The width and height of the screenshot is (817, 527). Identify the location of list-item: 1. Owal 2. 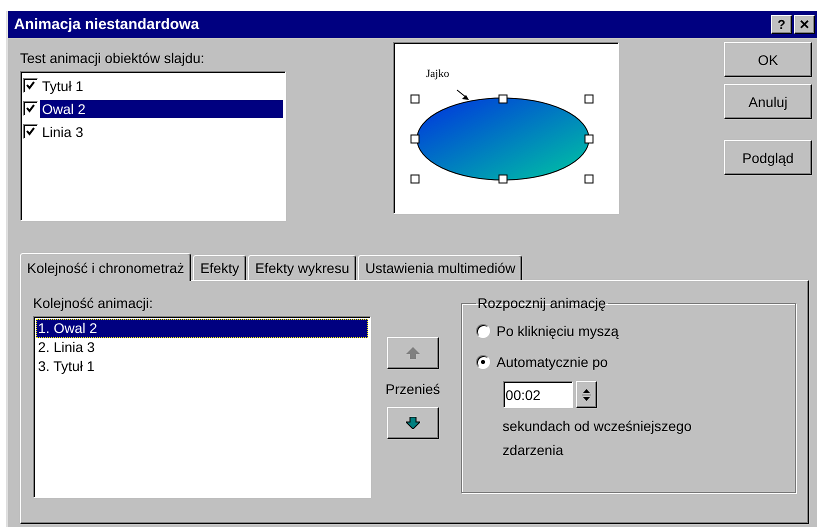
(202, 328).